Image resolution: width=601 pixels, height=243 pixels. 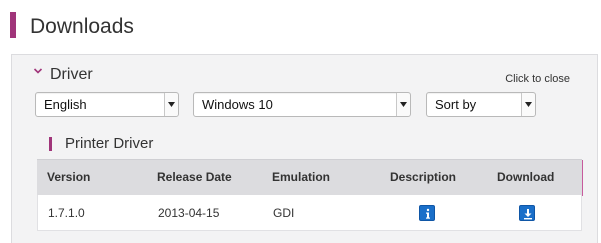 I want to click on header-accent-bar, so click(x=13, y=25).